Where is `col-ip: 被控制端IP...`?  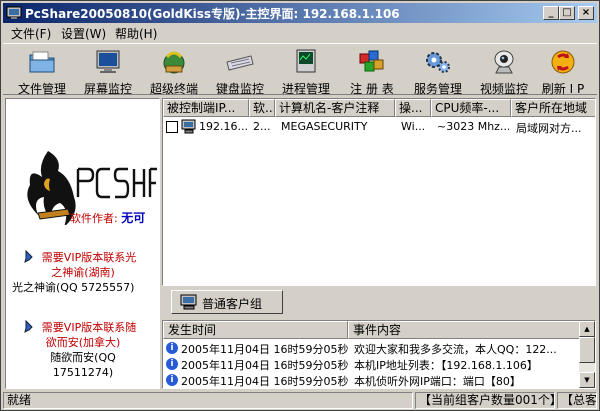 col-ip: 被控制端IP... is located at coordinates (206, 108).